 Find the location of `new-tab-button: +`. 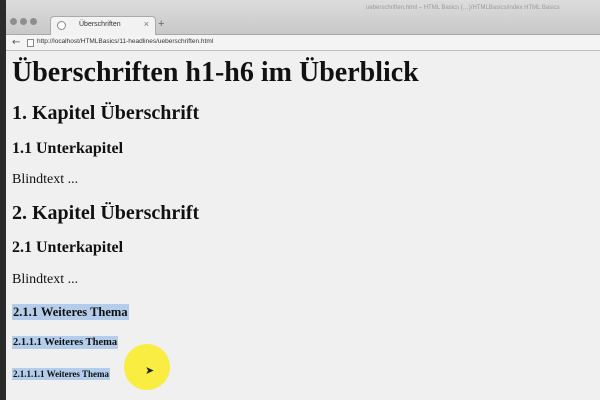

new-tab-button: + is located at coordinates (161, 24).